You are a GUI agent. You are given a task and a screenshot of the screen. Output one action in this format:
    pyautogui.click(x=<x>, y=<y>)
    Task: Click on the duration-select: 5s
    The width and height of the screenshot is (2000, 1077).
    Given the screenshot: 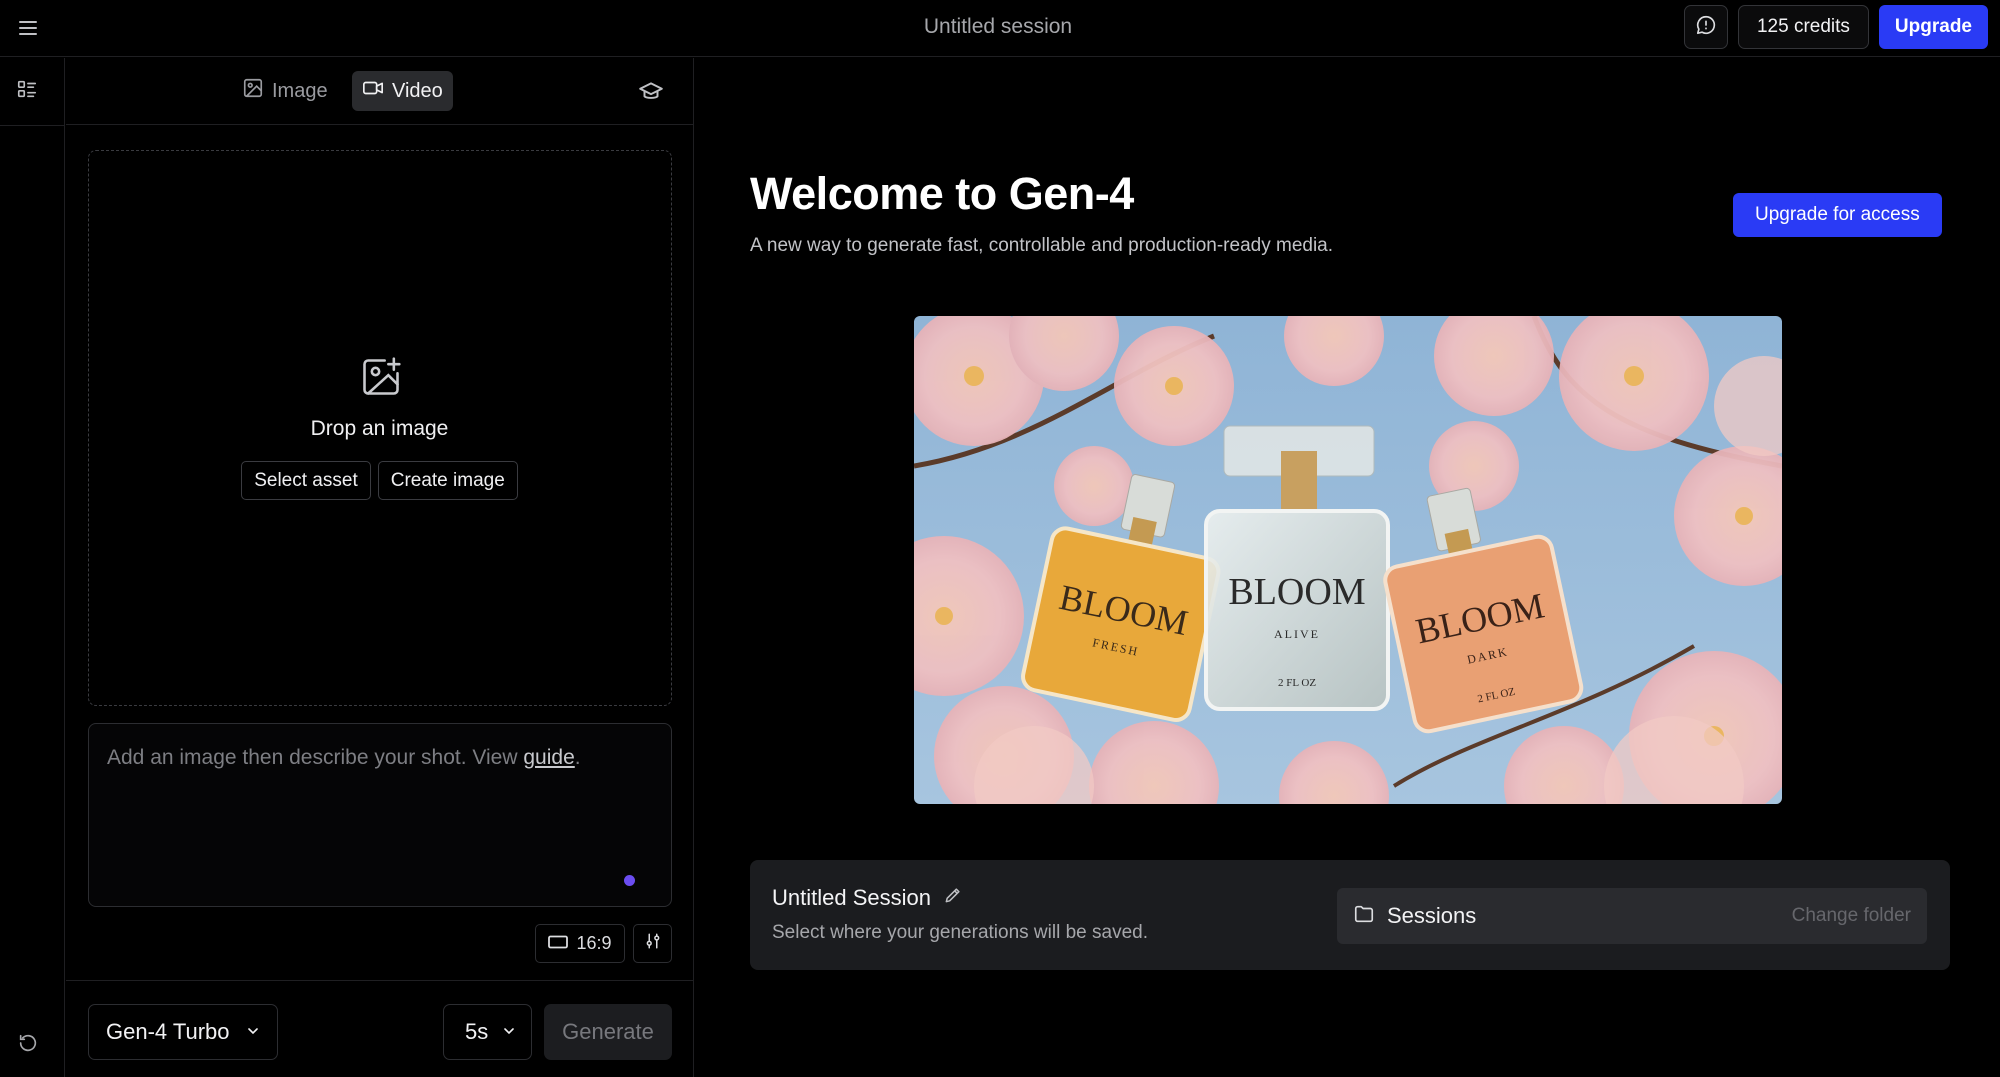 What is the action you would take?
    pyautogui.click(x=487, y=1032)
    